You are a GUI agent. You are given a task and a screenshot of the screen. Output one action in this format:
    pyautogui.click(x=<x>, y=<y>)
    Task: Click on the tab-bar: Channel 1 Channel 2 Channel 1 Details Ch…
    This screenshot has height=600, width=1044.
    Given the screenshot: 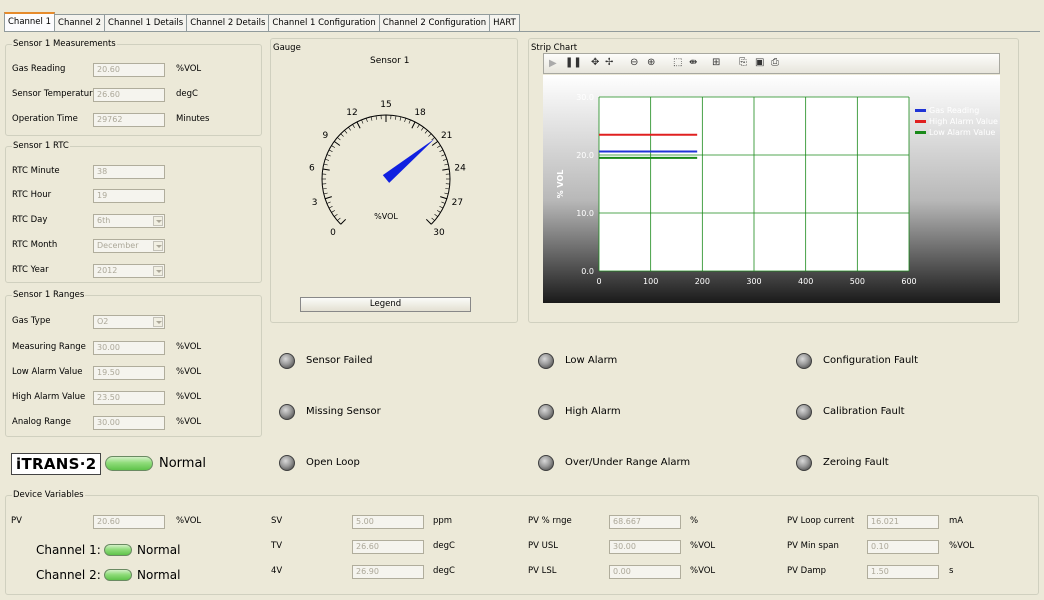 What is the action you would take?
    pyautogui.click(x=262, y=22)
    